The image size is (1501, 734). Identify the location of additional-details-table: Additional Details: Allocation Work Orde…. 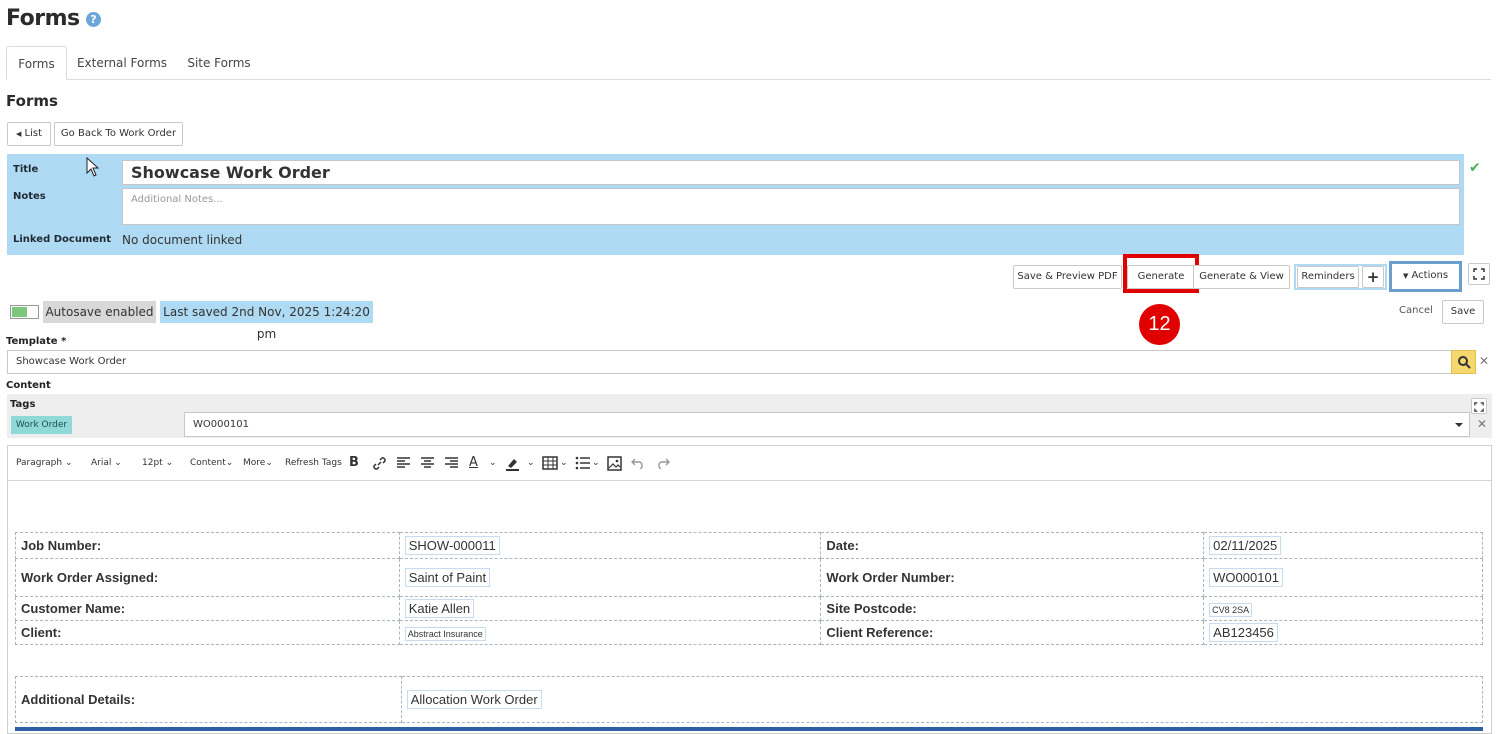
(749, 699).